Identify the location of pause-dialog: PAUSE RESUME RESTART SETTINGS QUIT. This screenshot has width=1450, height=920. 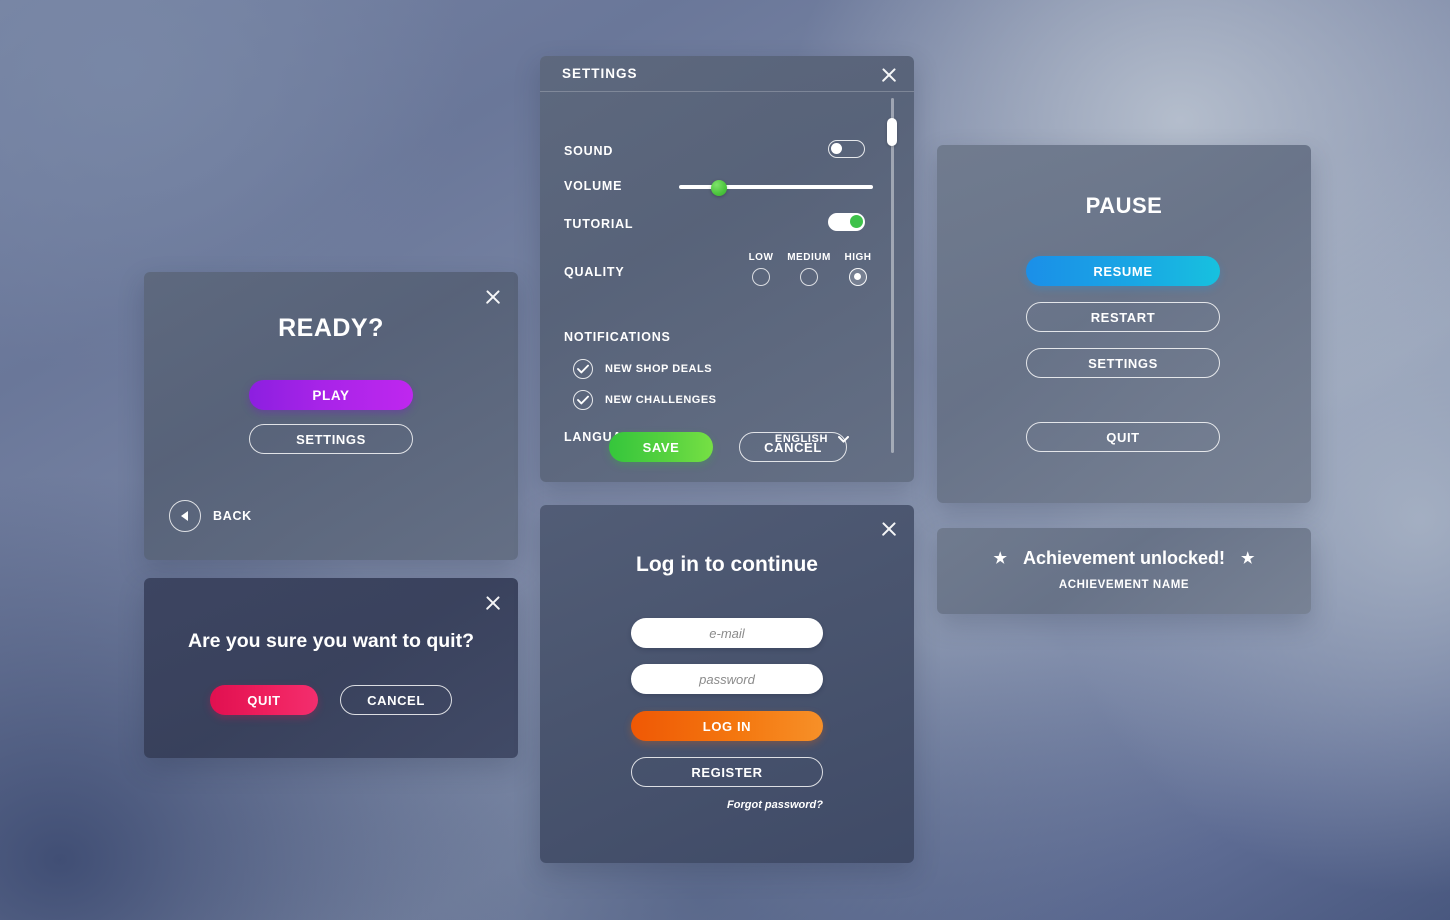
(1124, 324).